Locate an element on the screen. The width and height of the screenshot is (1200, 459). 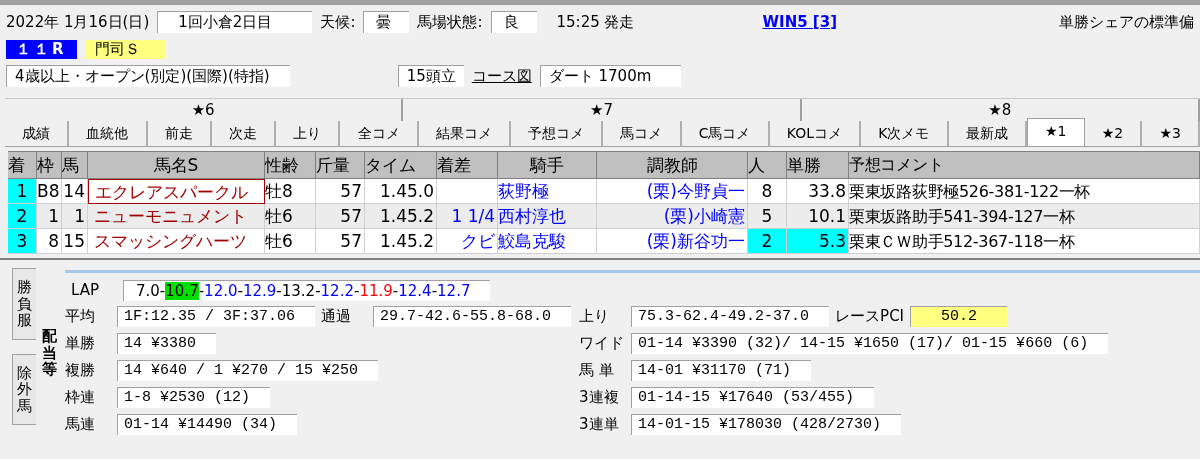
column-header: 枠 is located at coordinates (49, 165).